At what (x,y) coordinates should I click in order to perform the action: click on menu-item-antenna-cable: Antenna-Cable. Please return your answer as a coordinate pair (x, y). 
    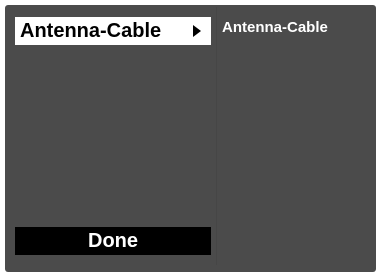
    Looking at the image, I should click on (113, 31).